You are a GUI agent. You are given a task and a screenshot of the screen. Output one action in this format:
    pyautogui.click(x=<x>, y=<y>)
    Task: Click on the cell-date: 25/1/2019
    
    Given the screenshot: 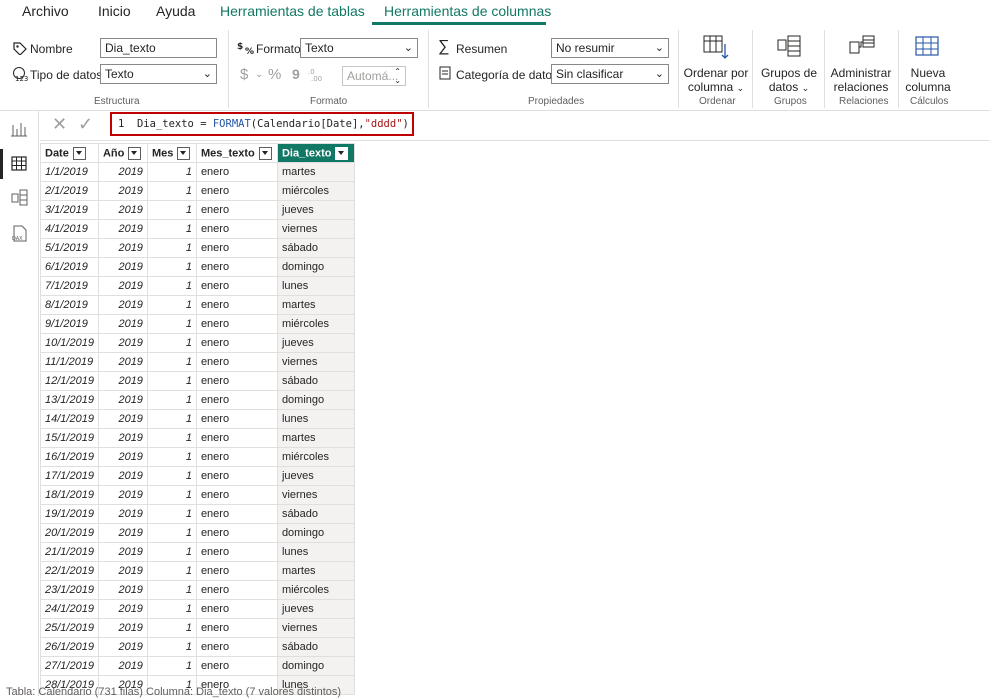 What is the action you would take?
    pyautogui.click(x=69, y=628)
    